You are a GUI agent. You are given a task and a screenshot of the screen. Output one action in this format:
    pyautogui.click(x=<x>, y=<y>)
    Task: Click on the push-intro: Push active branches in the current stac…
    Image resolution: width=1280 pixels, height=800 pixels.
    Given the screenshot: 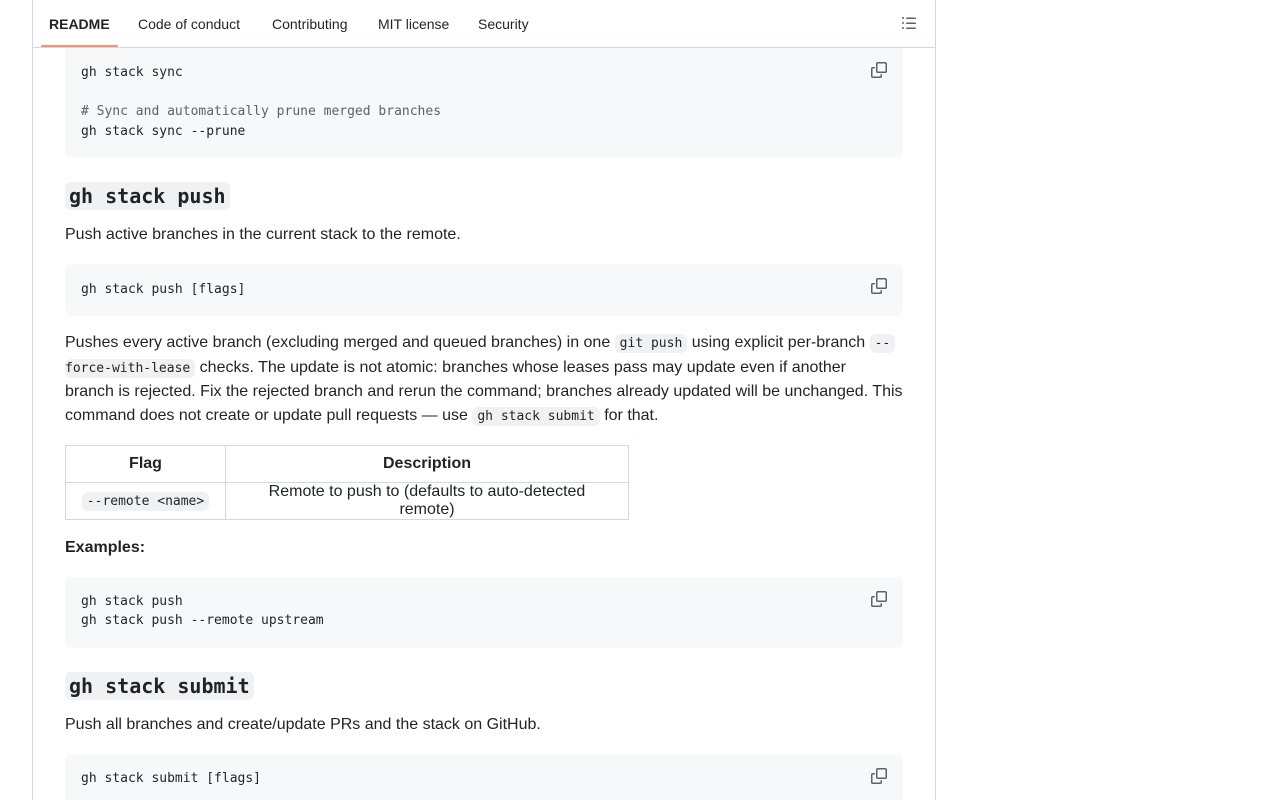 What is the action you would take?
    pyautogui.click(x=263, y=234)
    